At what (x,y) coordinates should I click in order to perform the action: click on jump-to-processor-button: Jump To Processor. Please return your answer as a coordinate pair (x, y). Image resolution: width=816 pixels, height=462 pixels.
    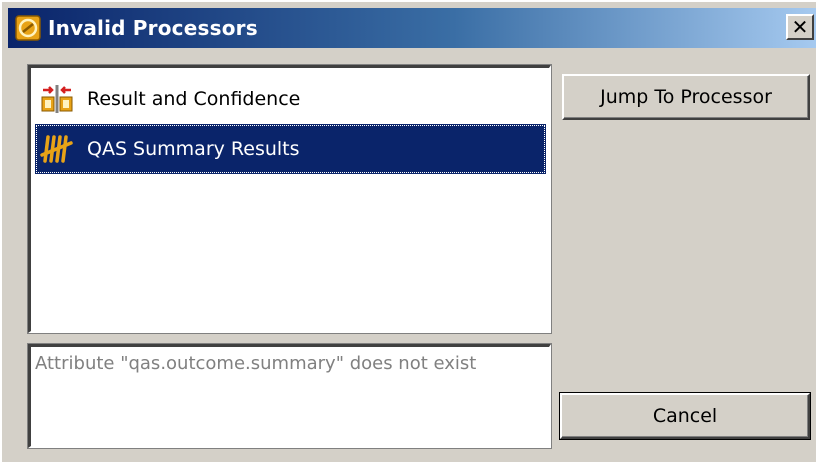
    Looking at the image, I should click on (686, 97).